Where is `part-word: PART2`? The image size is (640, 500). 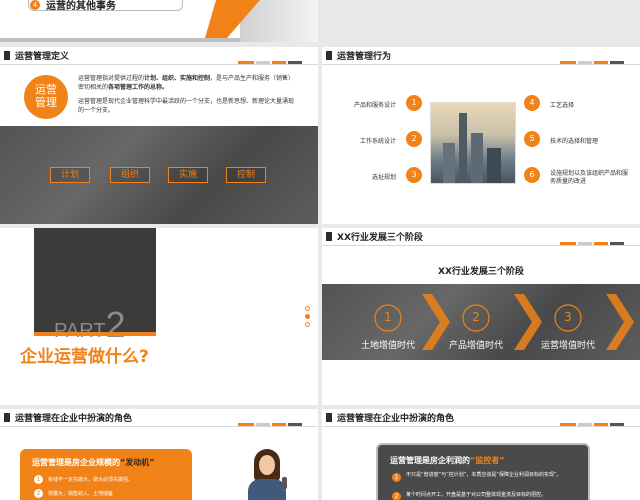 part-word: PART2 is located at coordinates (90, 325).